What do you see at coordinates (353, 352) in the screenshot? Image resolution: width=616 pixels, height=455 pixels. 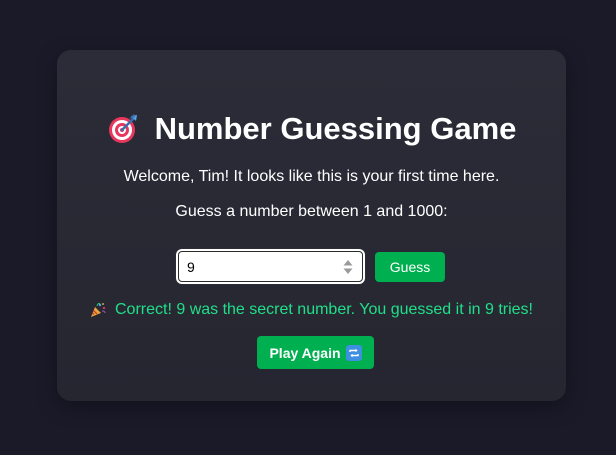 I see `repeat-icon` at bounding box center [353, 352].